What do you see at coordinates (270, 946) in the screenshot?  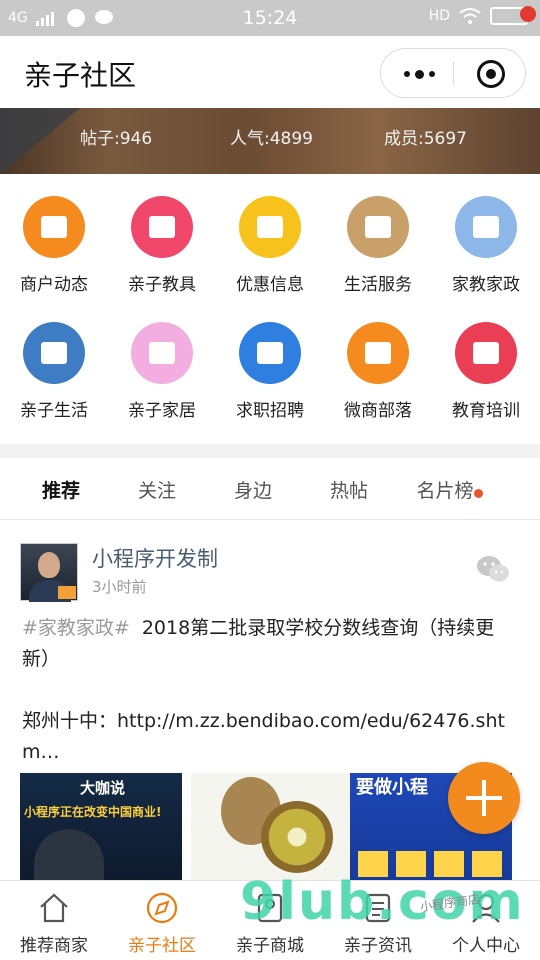 I see `nav-label: 亲子商城` at bounding box center [270, 946].